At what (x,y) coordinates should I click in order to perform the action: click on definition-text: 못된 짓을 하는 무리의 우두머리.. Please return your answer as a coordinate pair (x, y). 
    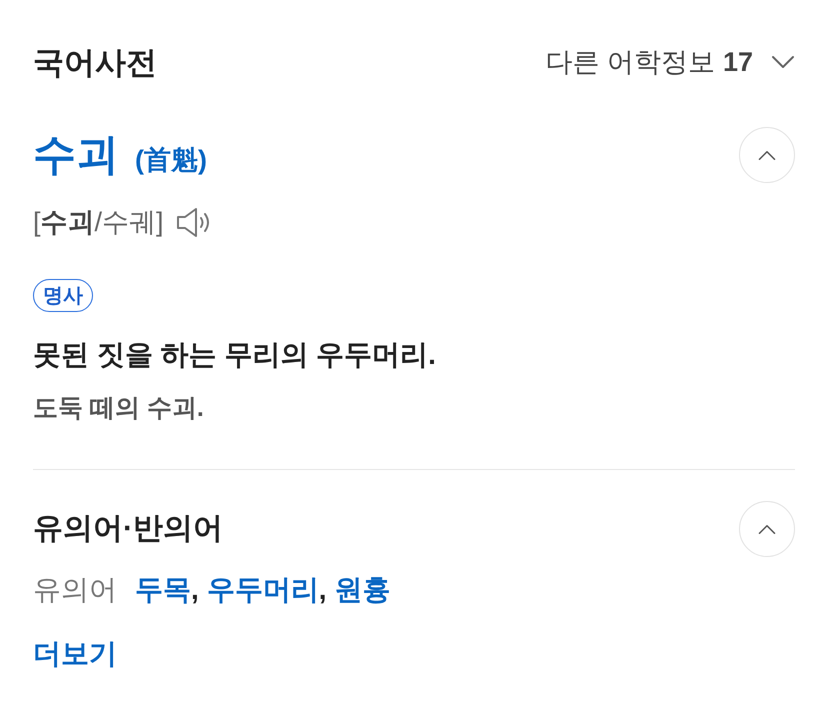
    Looking at the image, I should click on (234, 355).